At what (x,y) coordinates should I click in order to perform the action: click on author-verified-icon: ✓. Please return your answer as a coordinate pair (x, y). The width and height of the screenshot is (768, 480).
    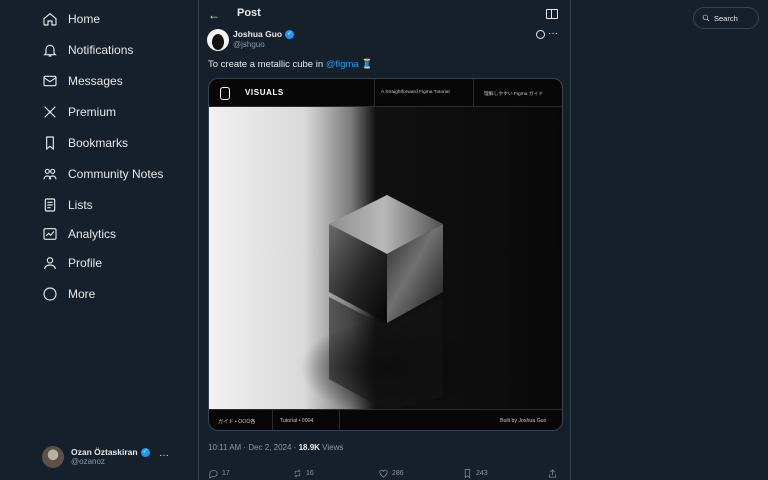
    Looking at the image, I should click on (290, 34).